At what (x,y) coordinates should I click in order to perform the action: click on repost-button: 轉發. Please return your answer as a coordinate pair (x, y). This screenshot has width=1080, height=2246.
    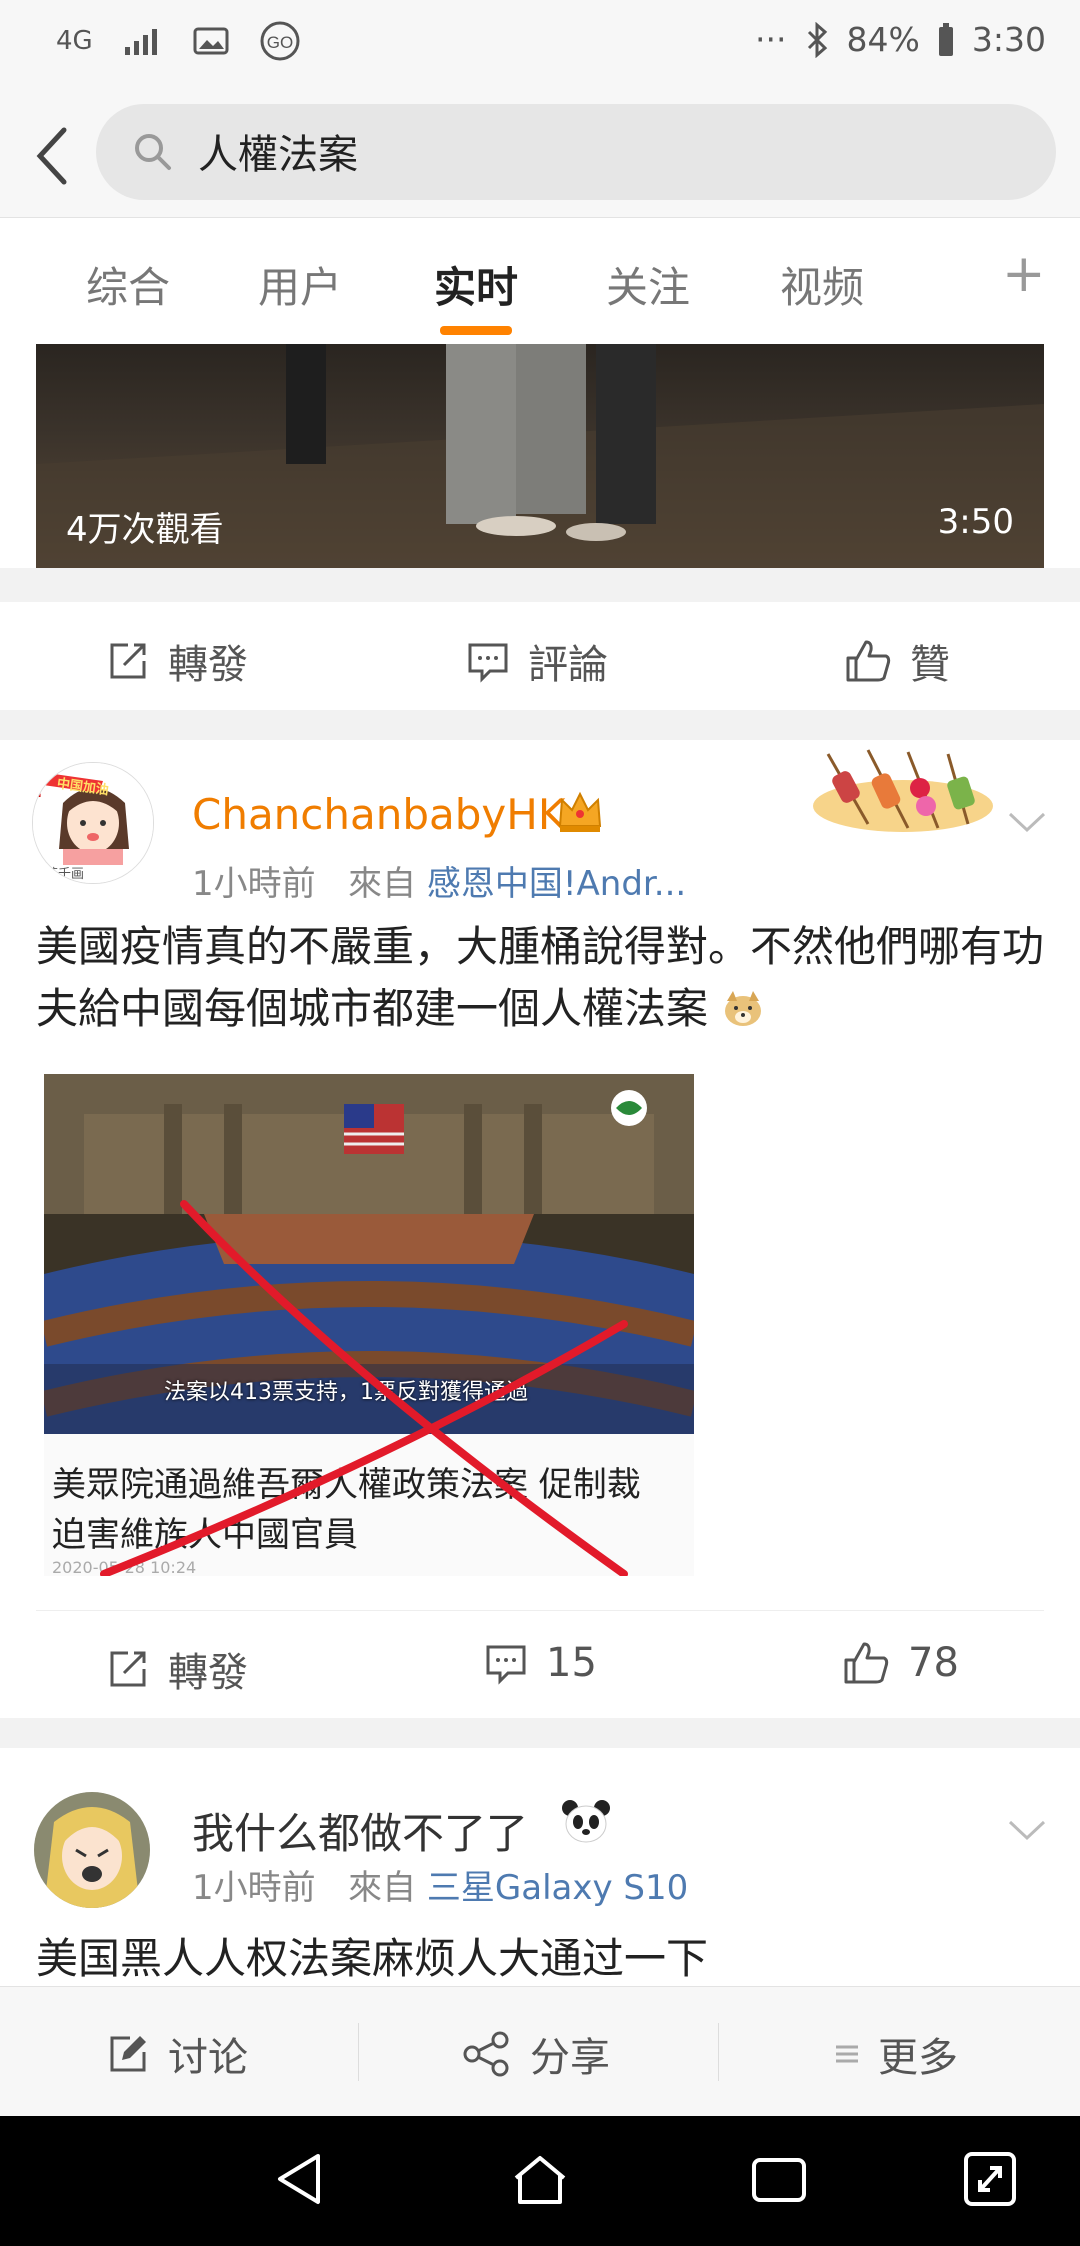
    Looking at the image, I should click on (177, 661).